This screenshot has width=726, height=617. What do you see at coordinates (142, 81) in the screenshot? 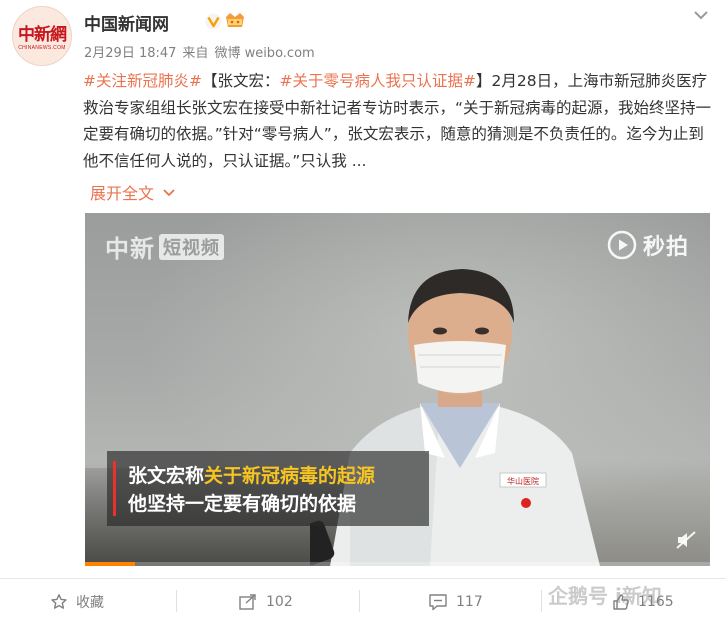
I see `topic-tag-link: #关注新冠肺炎#` at bounding box center [142, 81].